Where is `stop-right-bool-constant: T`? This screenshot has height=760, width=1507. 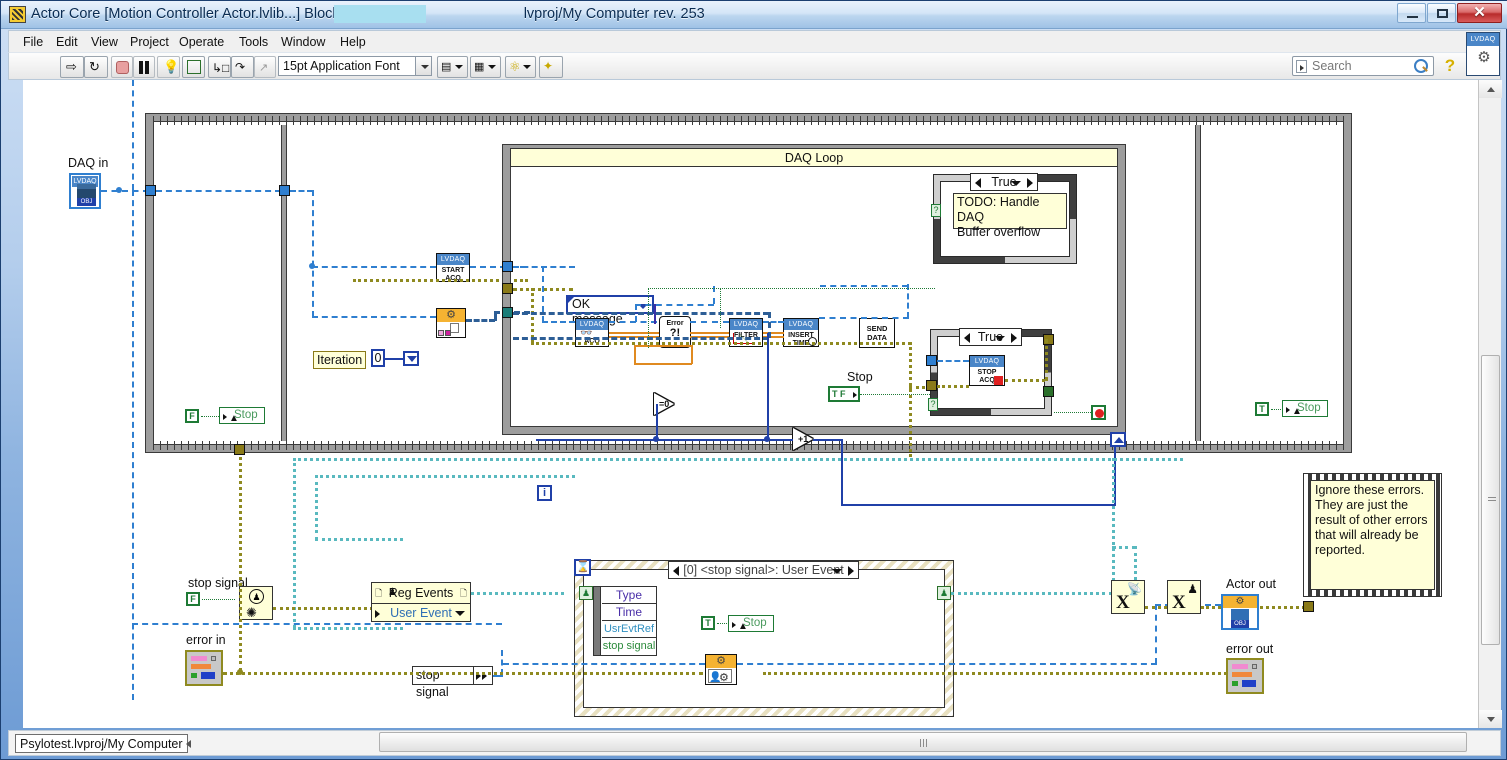
stop-right-bool-constant: T is located at coordinates (1262, 409).